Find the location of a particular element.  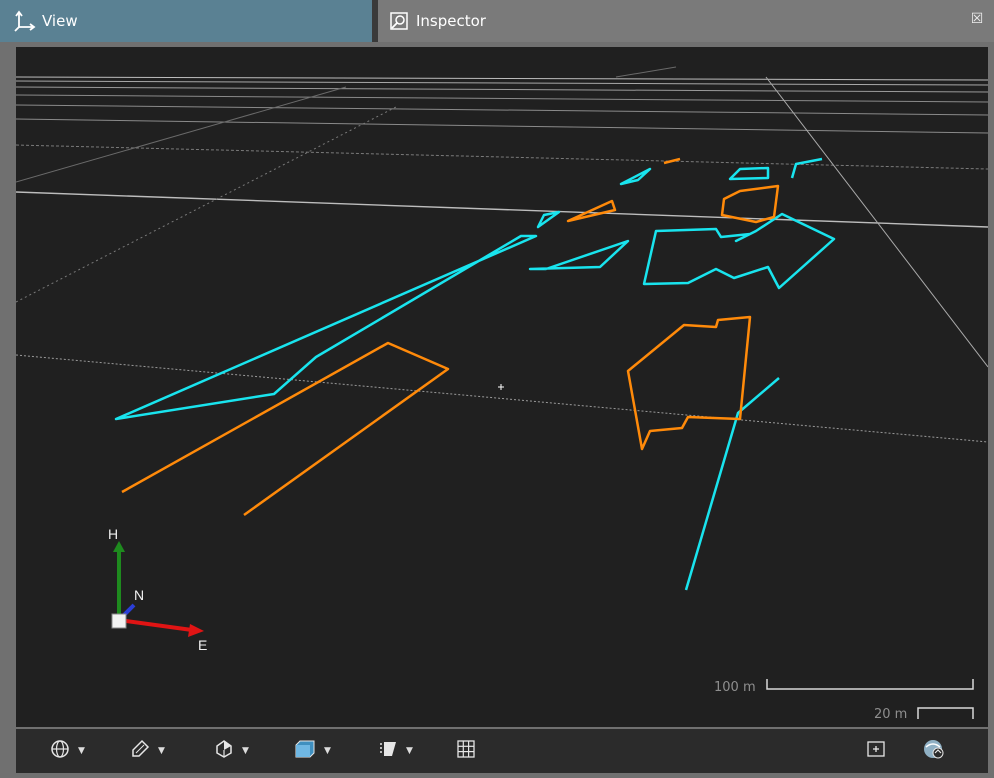

grid-button is located at coordinates (466, 751).